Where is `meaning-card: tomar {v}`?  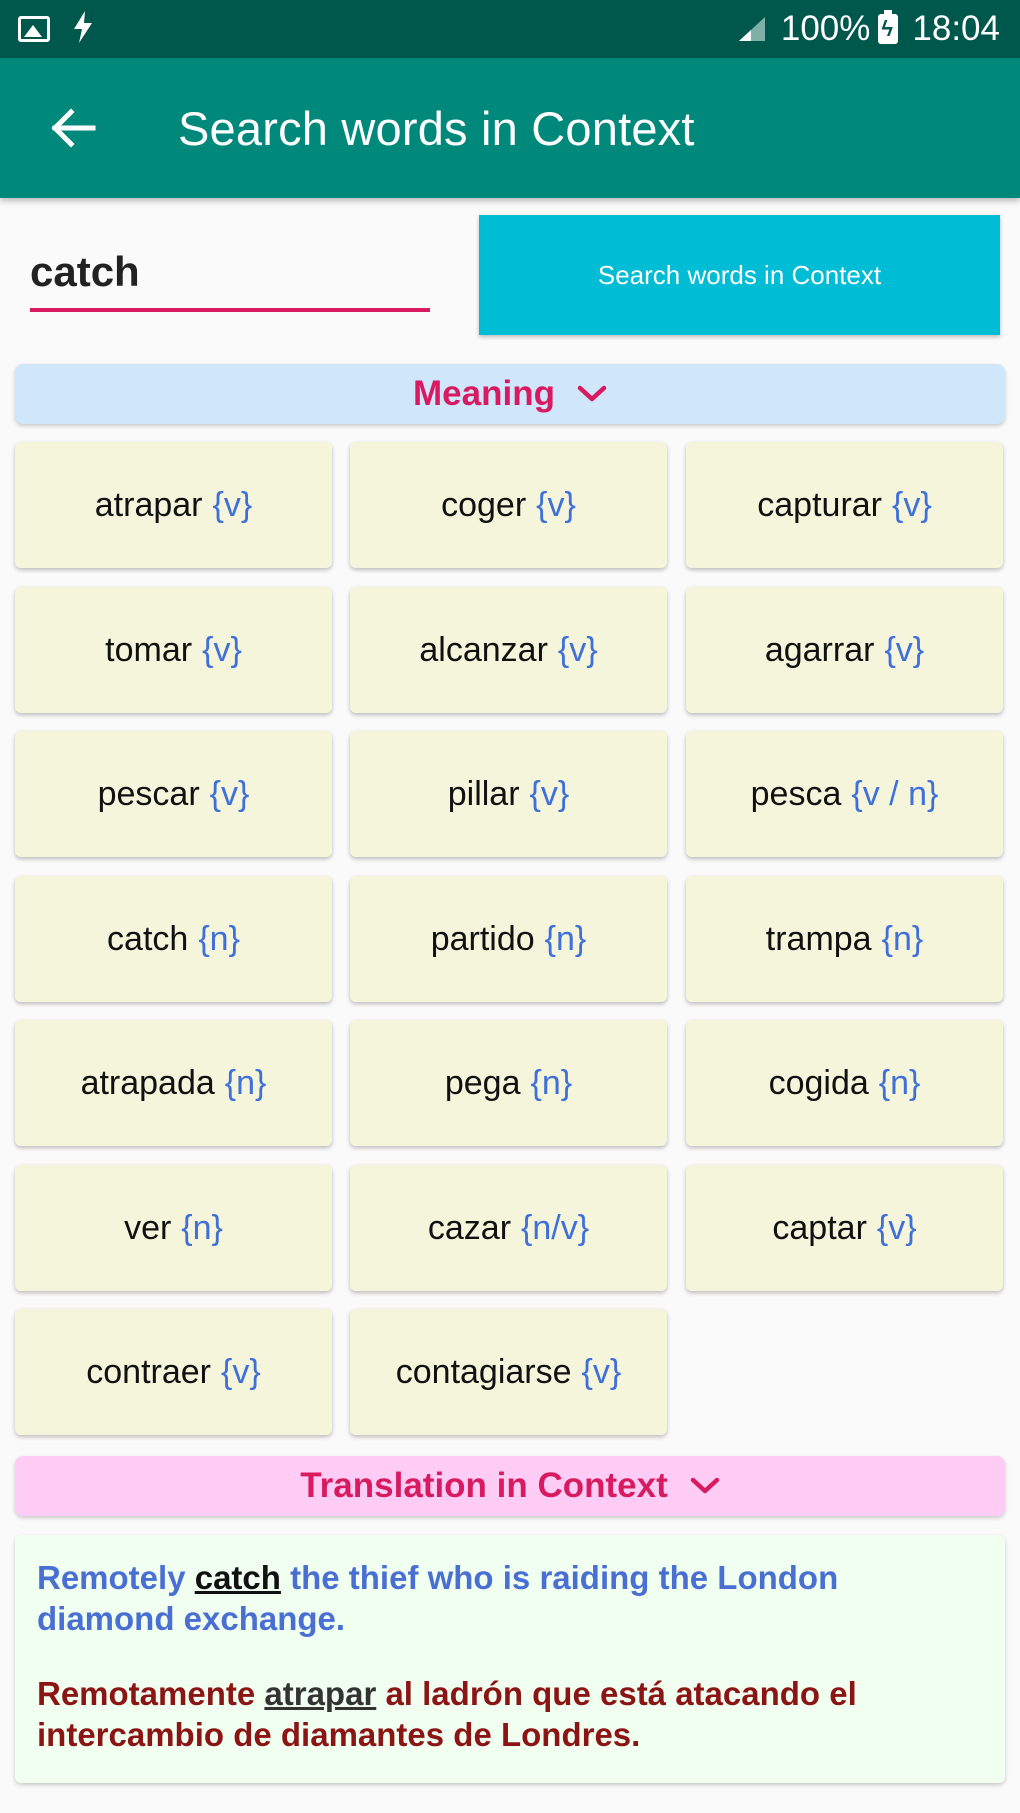 meaning-card: tomar {v} is located at coordinates (173, 650).